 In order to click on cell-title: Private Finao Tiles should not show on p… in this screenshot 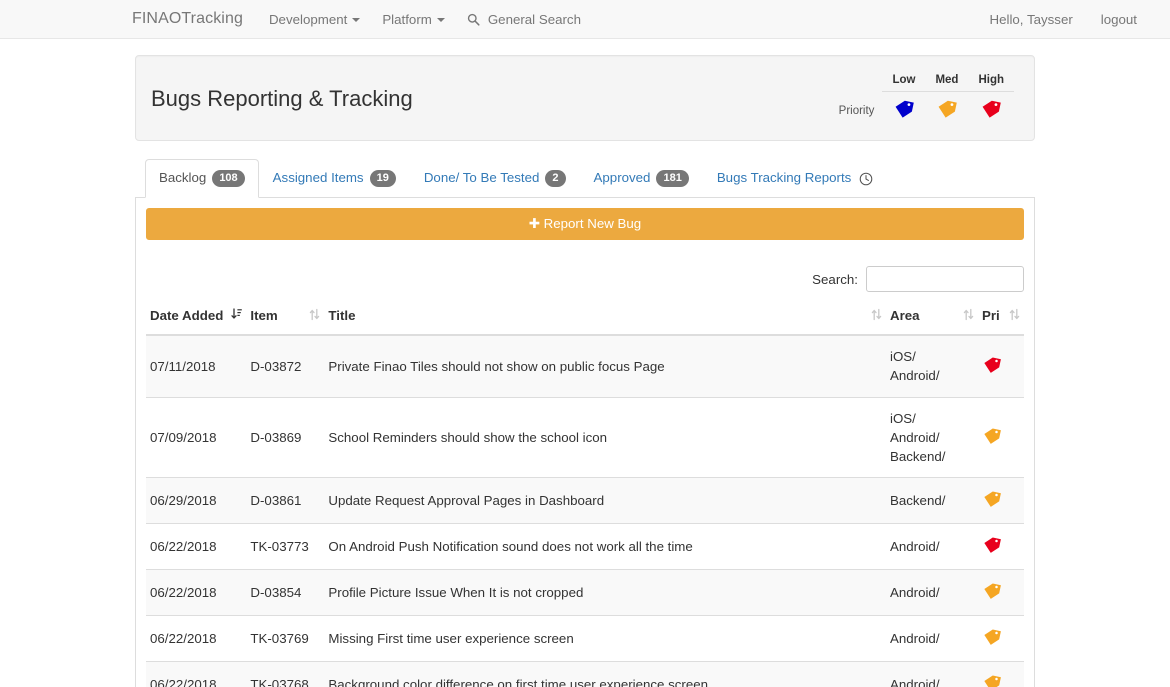, I will do `click(496, 366)`.